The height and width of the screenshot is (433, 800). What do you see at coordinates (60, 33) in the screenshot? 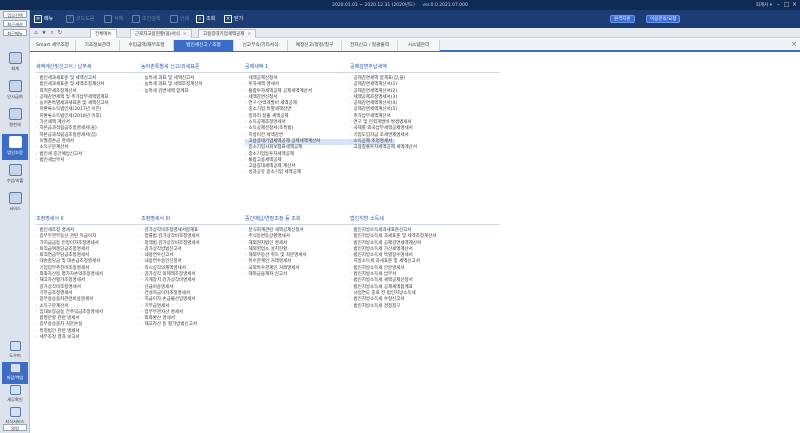
I see `refresh-icon: ↻` at bounding box center [60, 33].